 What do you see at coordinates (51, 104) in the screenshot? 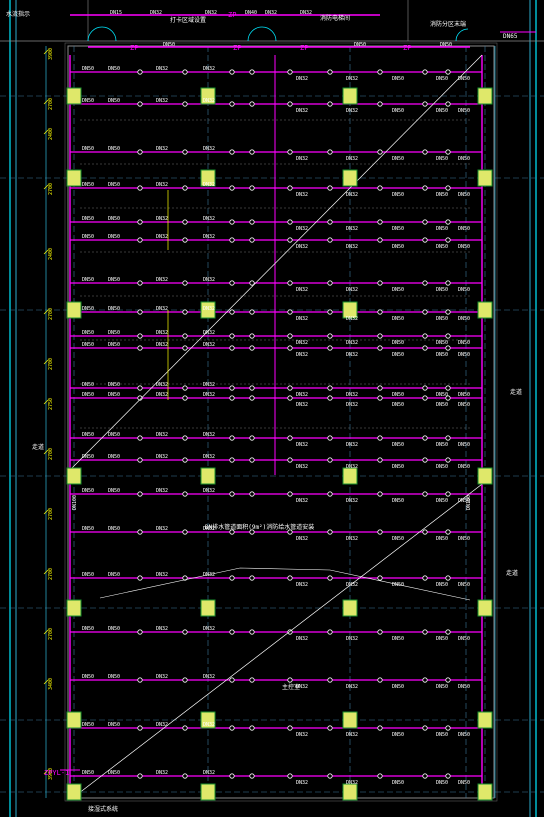
I see `dim-left-1: 2700` at bounding box center [51, 104].